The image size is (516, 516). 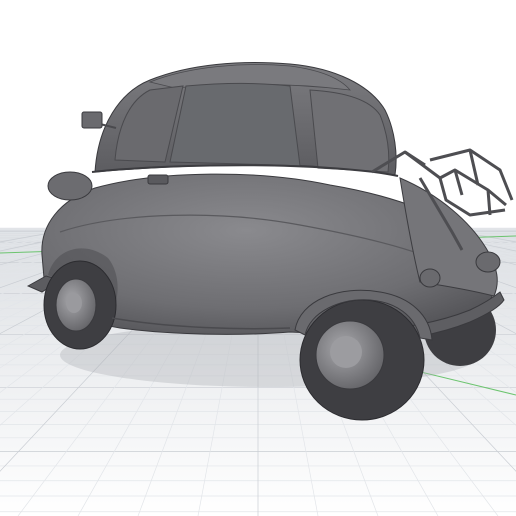 I want to click on tail-light, so click(x=70, y=186).